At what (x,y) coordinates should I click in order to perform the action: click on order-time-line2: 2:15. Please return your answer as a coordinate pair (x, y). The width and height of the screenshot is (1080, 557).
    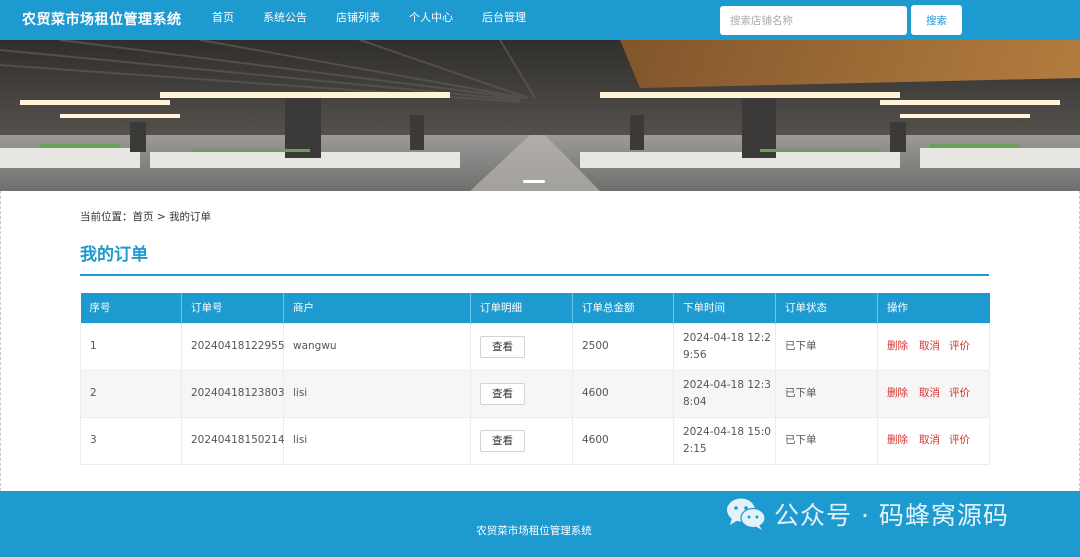
    Looking at the image, I should click on (695, 448).